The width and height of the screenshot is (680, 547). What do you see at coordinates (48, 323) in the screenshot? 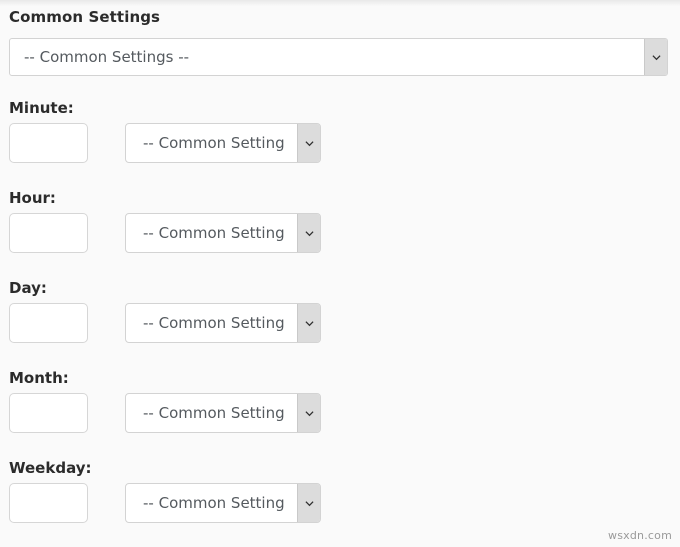
I see `day-input` at bounding box center [48, 323].